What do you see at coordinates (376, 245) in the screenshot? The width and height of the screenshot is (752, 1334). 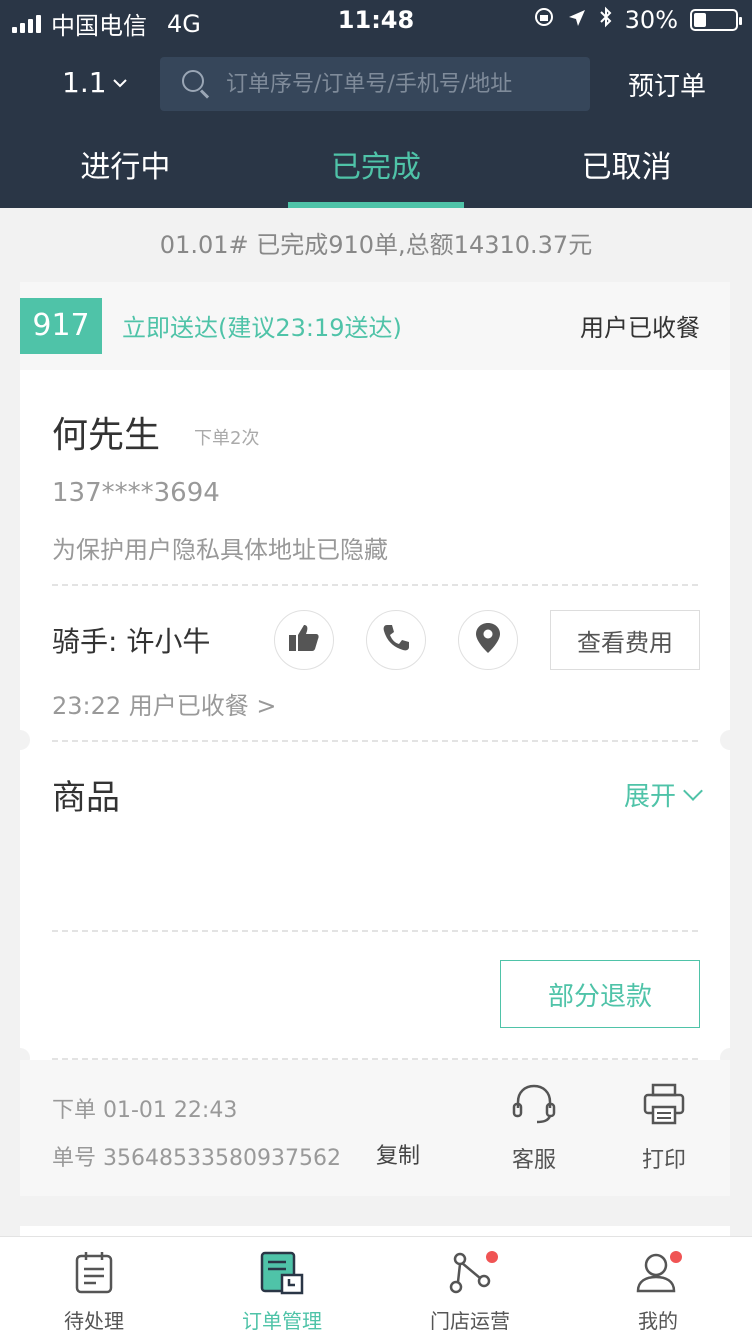 I see `completed-summary: 01.01# 已完成910单,总额14310.37元` at bounding box center [376, 245].